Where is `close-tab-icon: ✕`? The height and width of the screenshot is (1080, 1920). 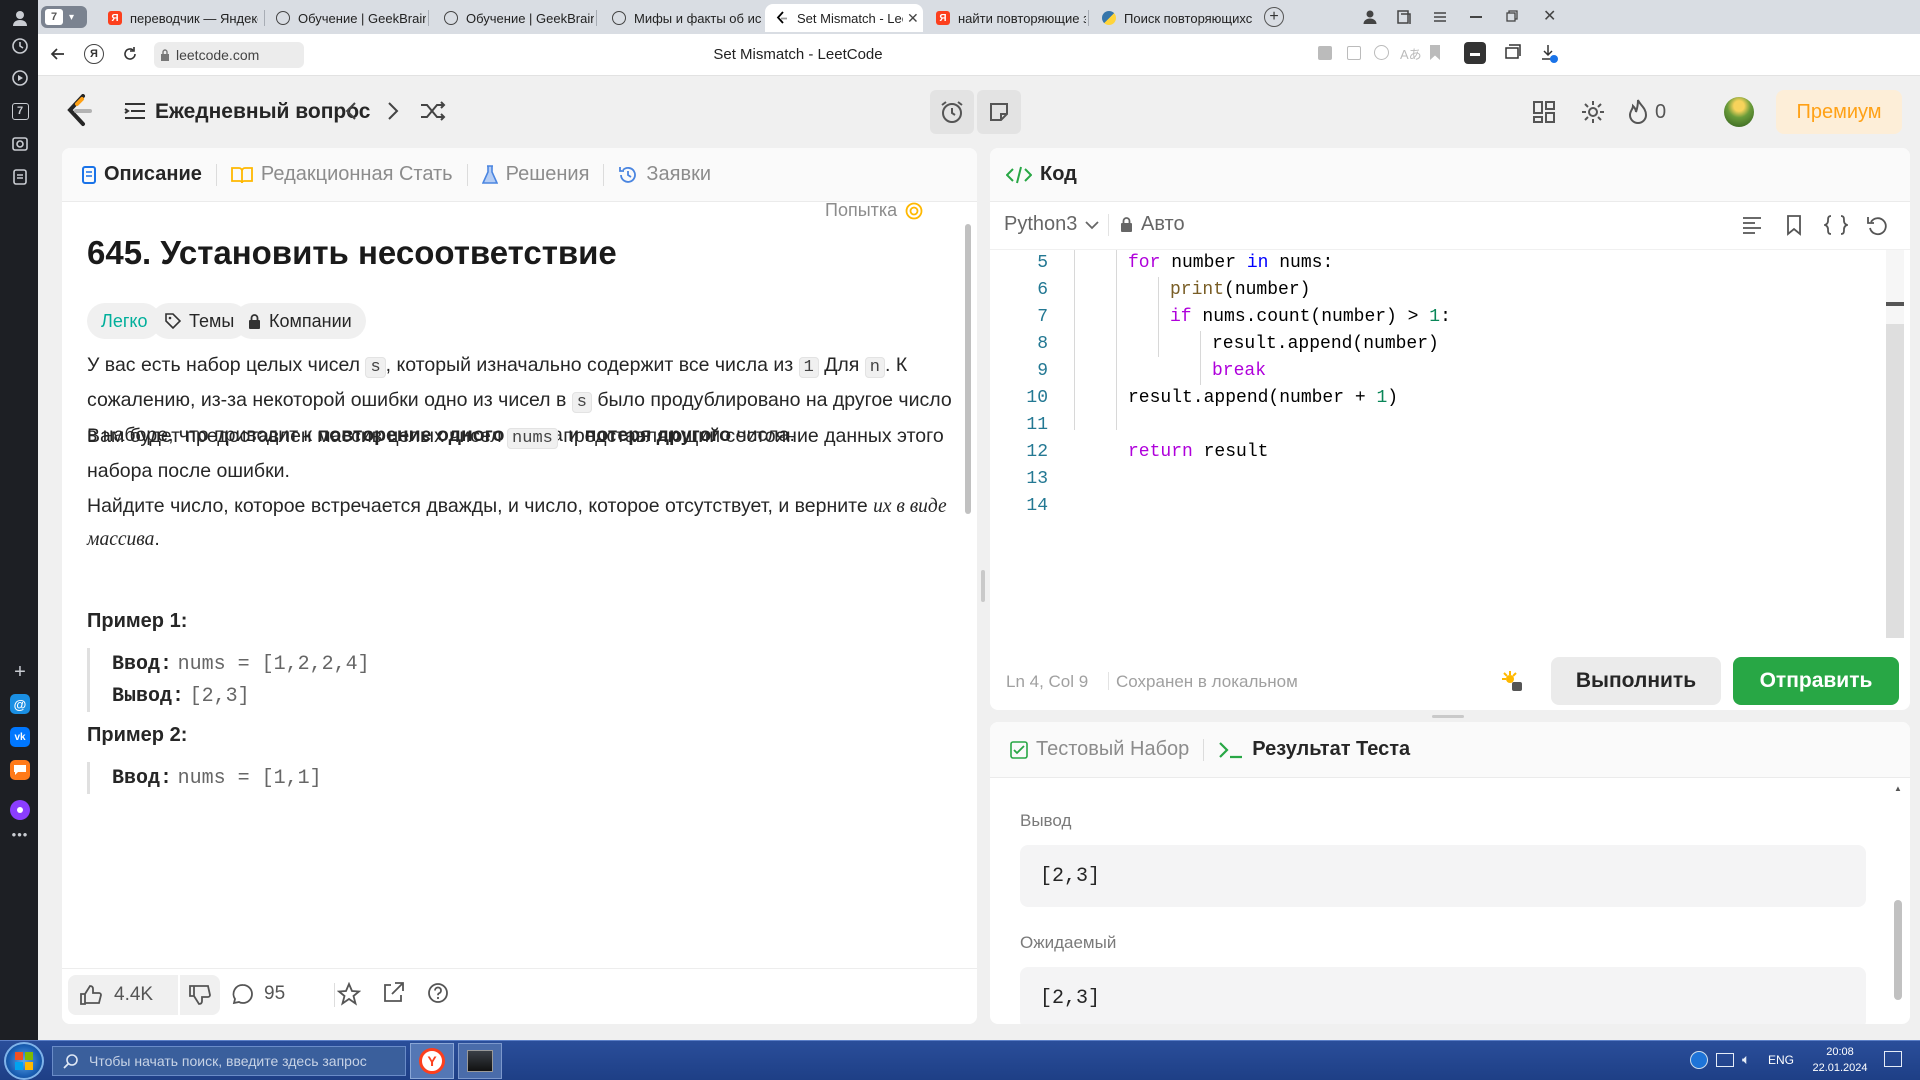 close-tab-icon: ✕ is located at coordinates (913, 18).